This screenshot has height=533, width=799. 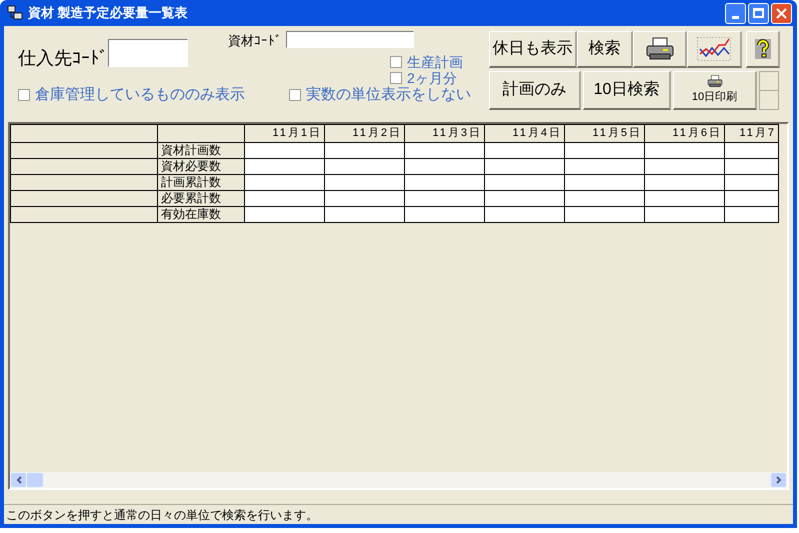 What do you see at coordinates (350, 39) in the screenshot?
I see `material-code-field` at bounding box center [350, 39].